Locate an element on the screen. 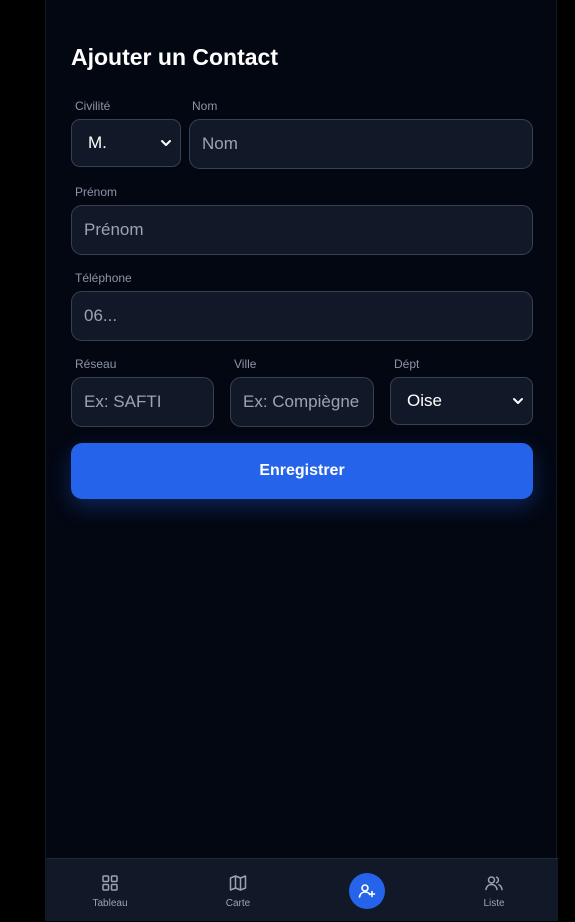 The width and height of the screenshot is (575, 922). user-plus-icon is located at coordinates (367, 891).